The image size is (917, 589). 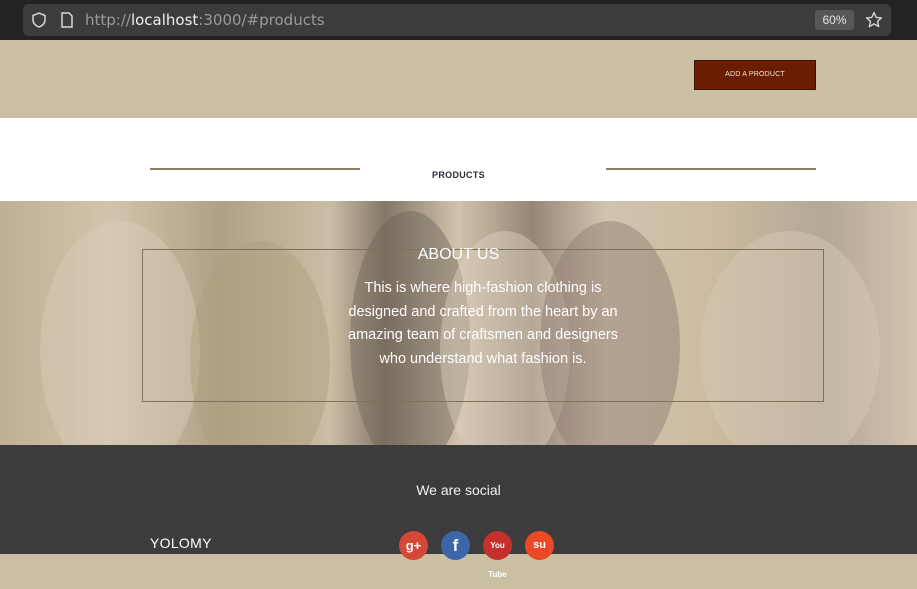 What do you see at coordinates (39, 20) in the screenshot?
I see `shield-icon` at bounding box center [39, 20].